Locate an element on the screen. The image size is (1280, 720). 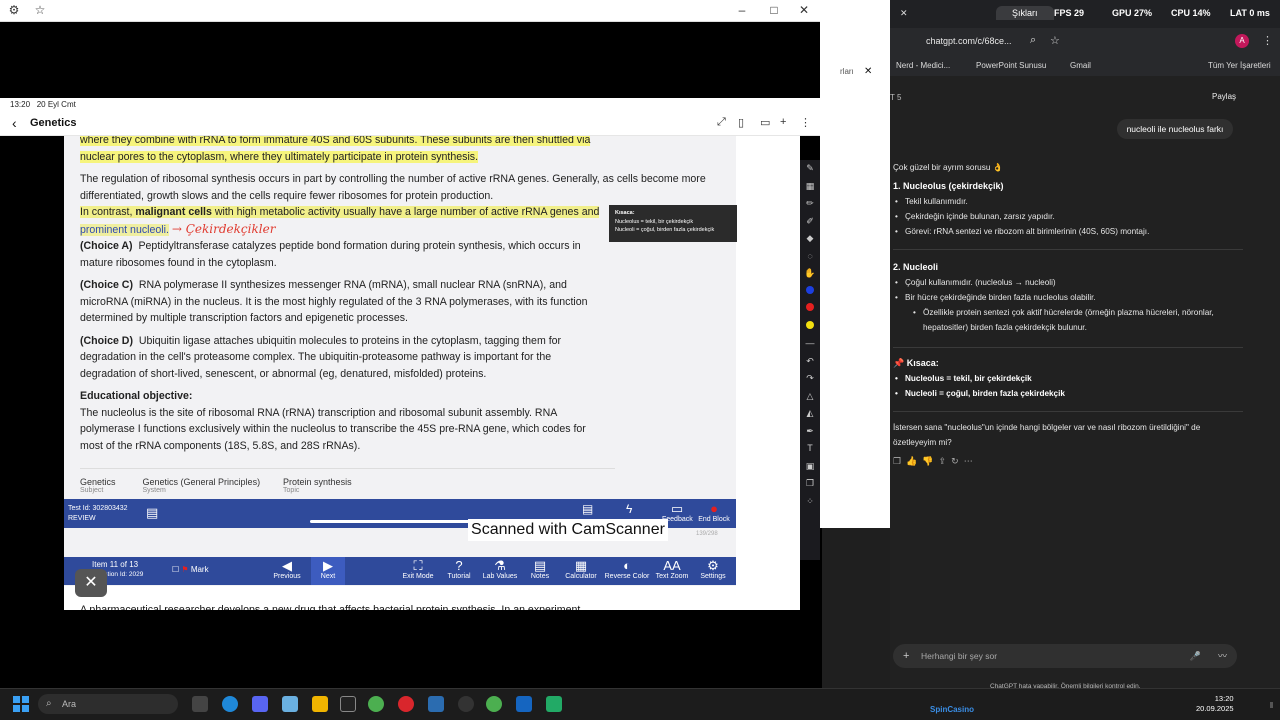
color-red-swatch is located at coordinates (810, 309).